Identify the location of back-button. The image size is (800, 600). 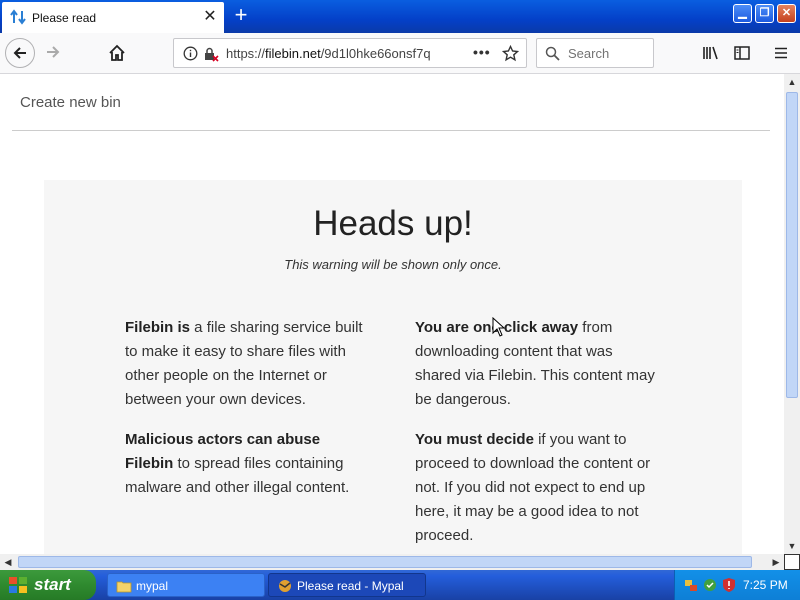
(20, 53).